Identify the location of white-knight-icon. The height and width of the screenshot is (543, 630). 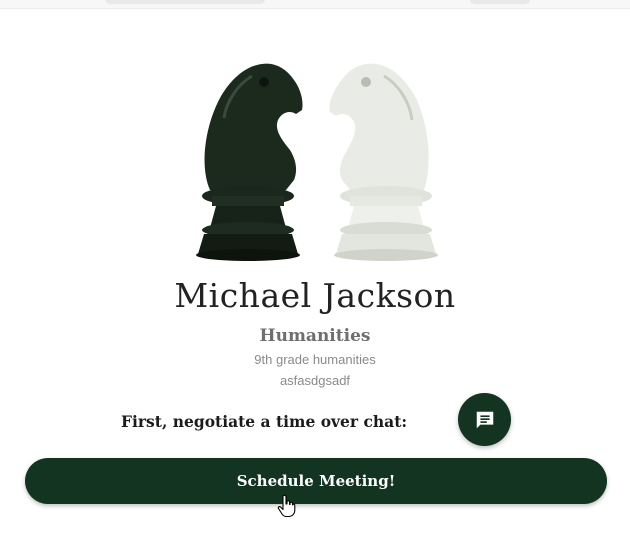
(383, 162).